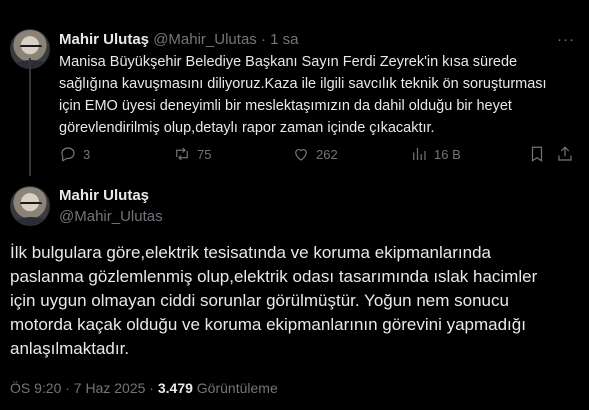 This screenshot has height=410, width=589. Describe the element at coordinates (30, 206) in the screenshot. I see `avatar` at that location.